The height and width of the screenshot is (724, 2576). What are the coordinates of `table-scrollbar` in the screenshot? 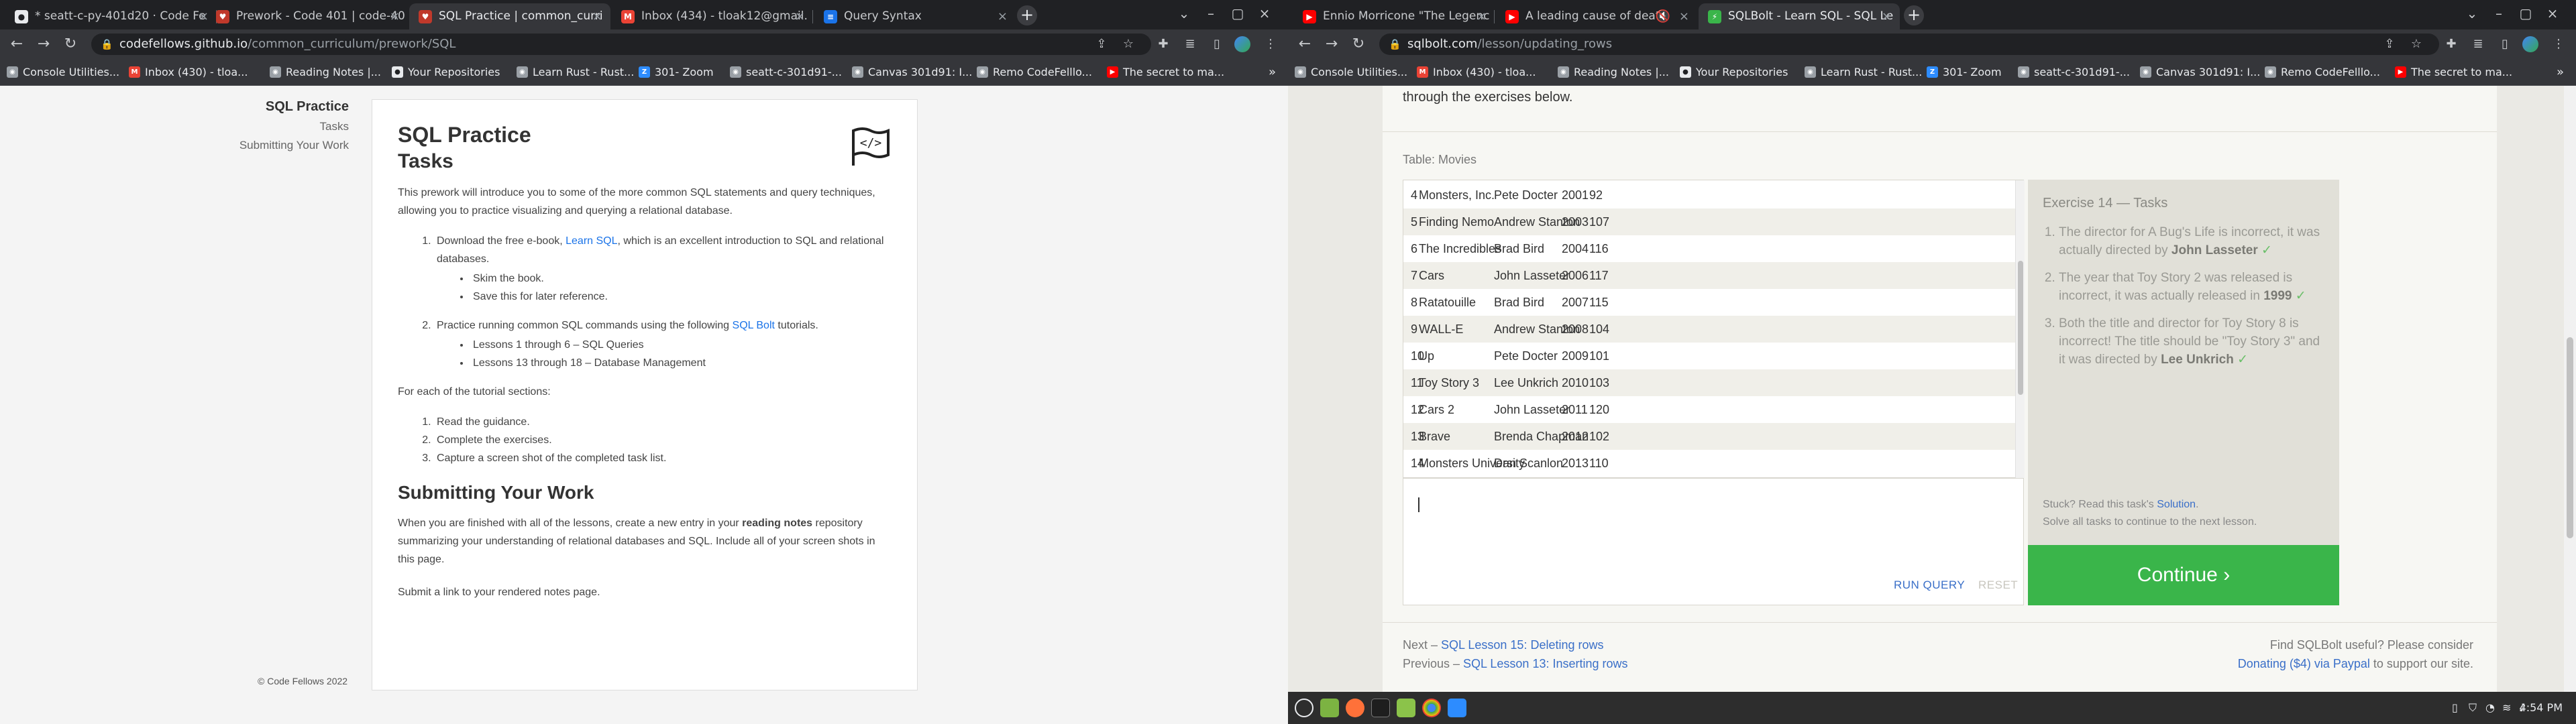 It's located at (2020, 329).